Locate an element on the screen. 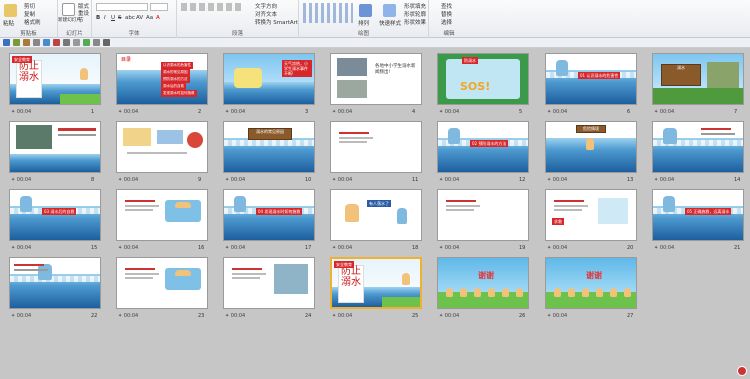 This screenshot has height=379, width=750. spell-icon is located at coordinates (66, 42).